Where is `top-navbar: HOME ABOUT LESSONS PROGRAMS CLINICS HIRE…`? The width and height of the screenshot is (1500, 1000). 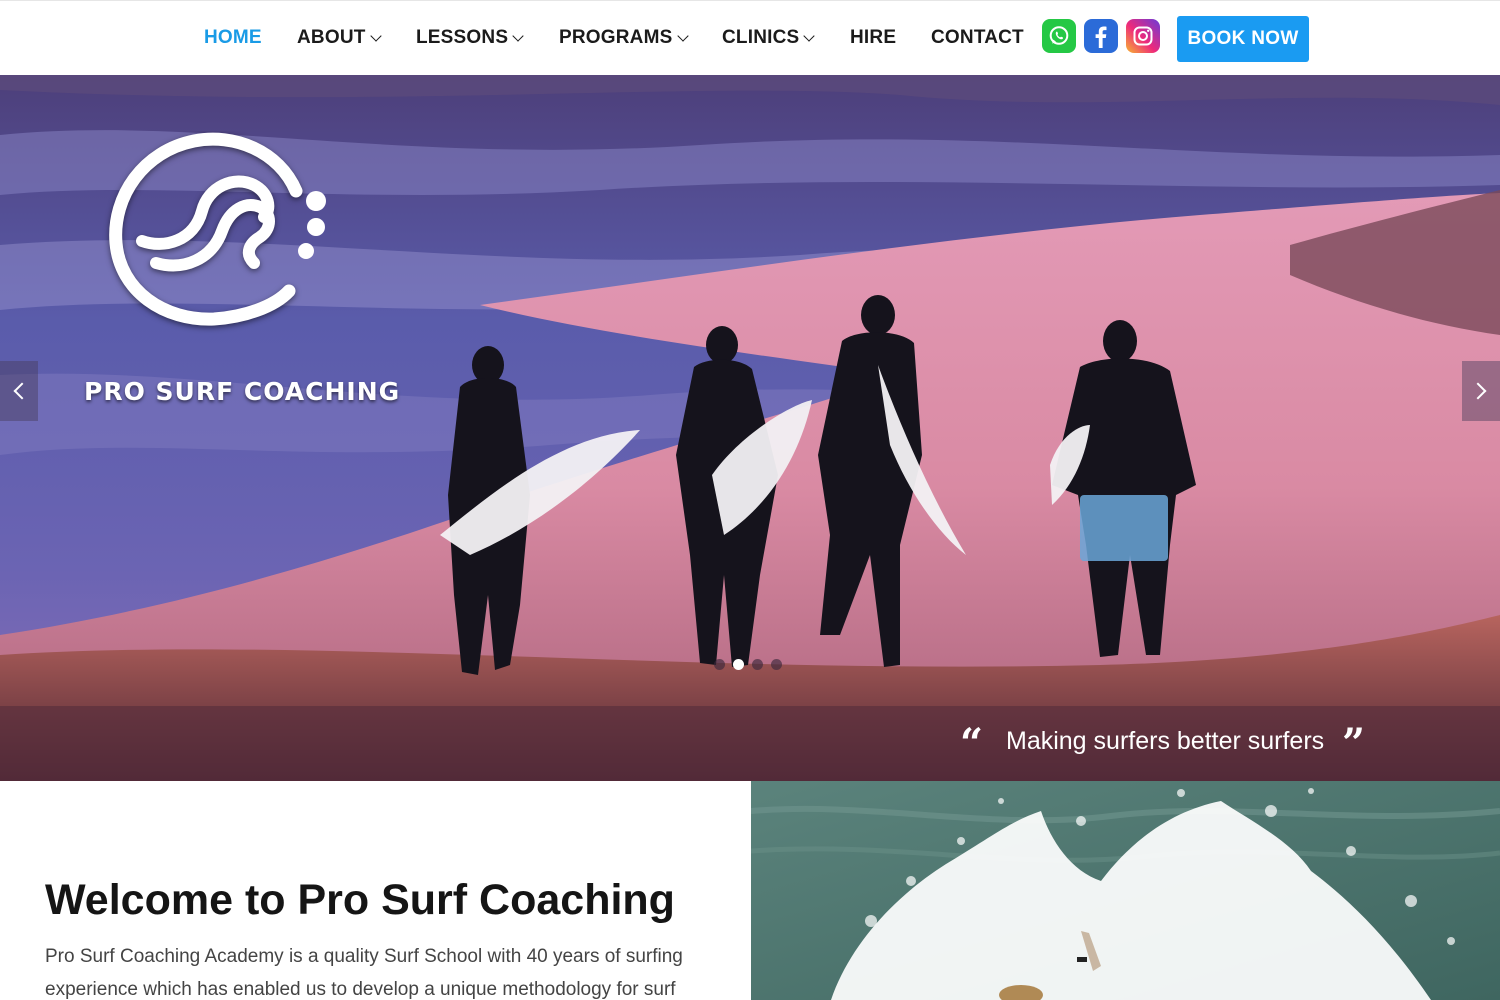
top-navbar: HOME ABOUT LESSONS PROGRAMS CLINICS HIRE… is located at coordinates (750, 37).